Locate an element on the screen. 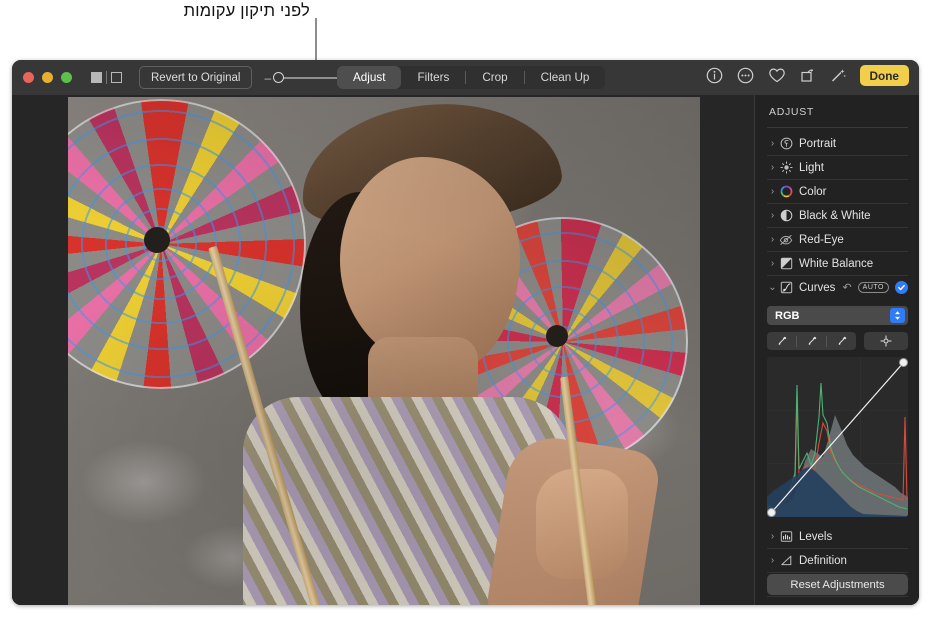 This screenshot has width=931, height=617. adjust-row-white-balance: › White Balance is located at coordinates (837, 264).